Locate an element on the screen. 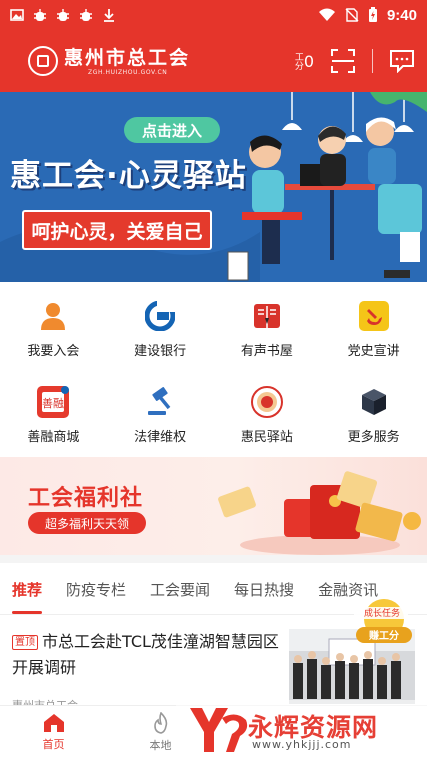 The height and width of the screenshot is (759, 427). mall-icon: 善融 is located at coordinates (53, 401).